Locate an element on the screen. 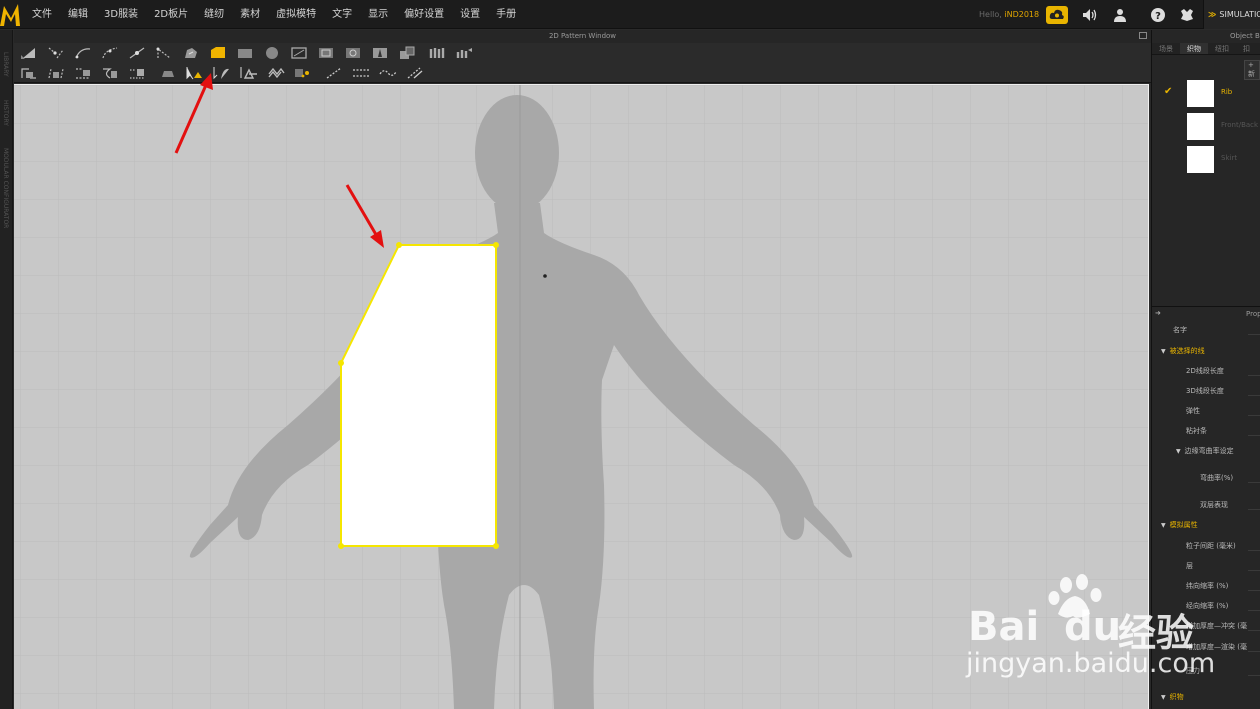 The width and height of the screenshot is (1260, 709). property-section: ▼ 边缘弯曲率设定 is located at coordinates (1206, 451).